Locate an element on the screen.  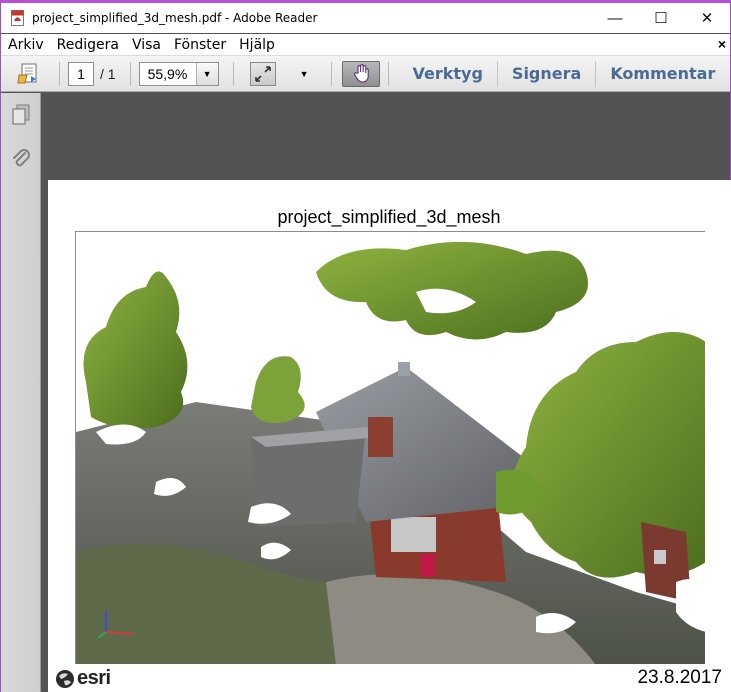
folder-icon is located at coordinates (27, 73).